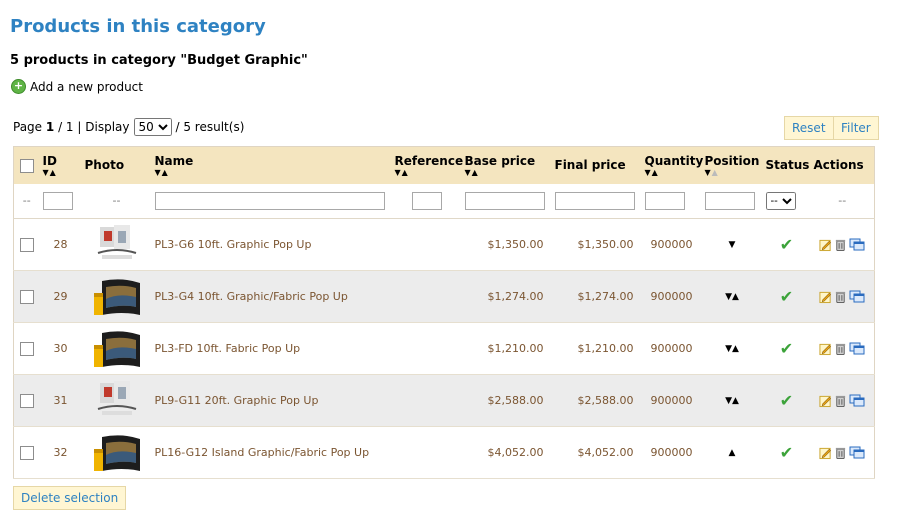  What do you see at coordinates (70, 498) in the screenshot?
I see `delete-selection-button: Delete selection` at bounding box center [70, 498].